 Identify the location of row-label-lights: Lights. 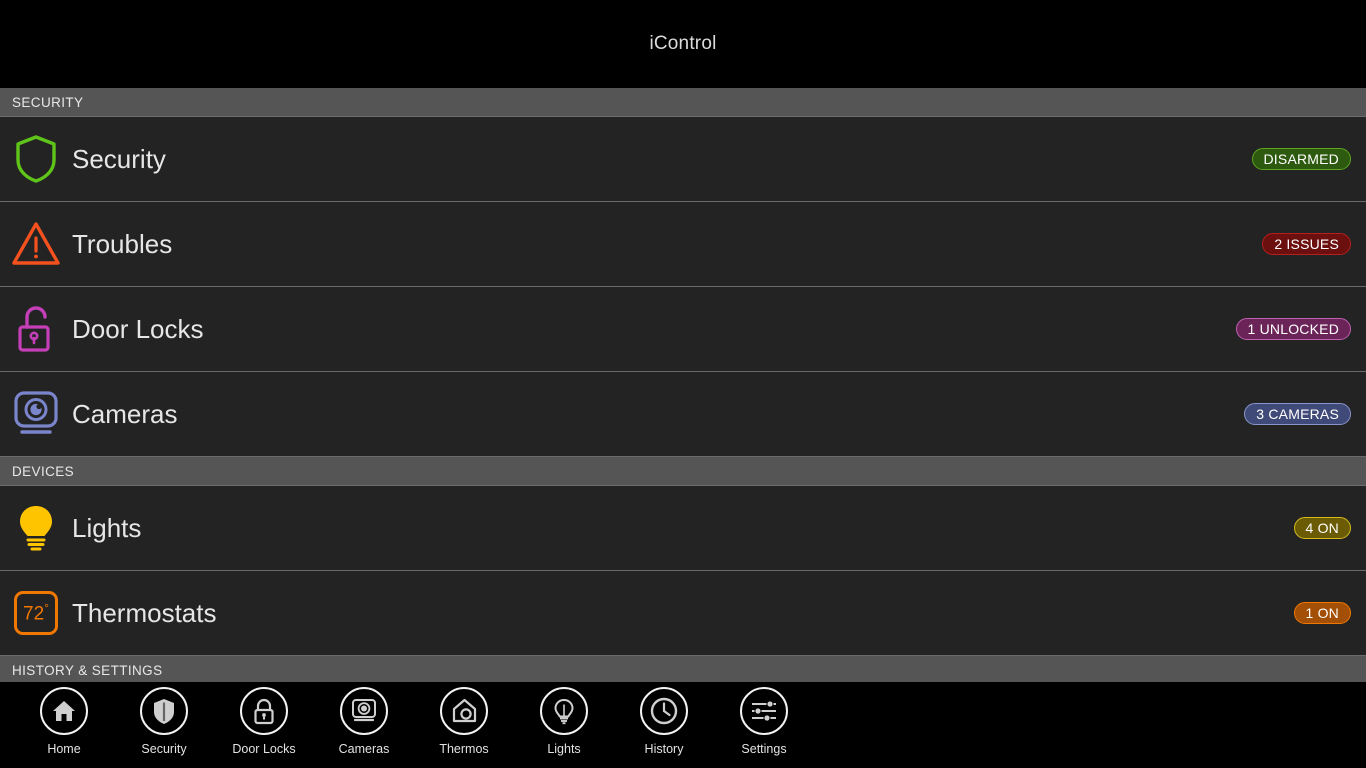
(107, 527).